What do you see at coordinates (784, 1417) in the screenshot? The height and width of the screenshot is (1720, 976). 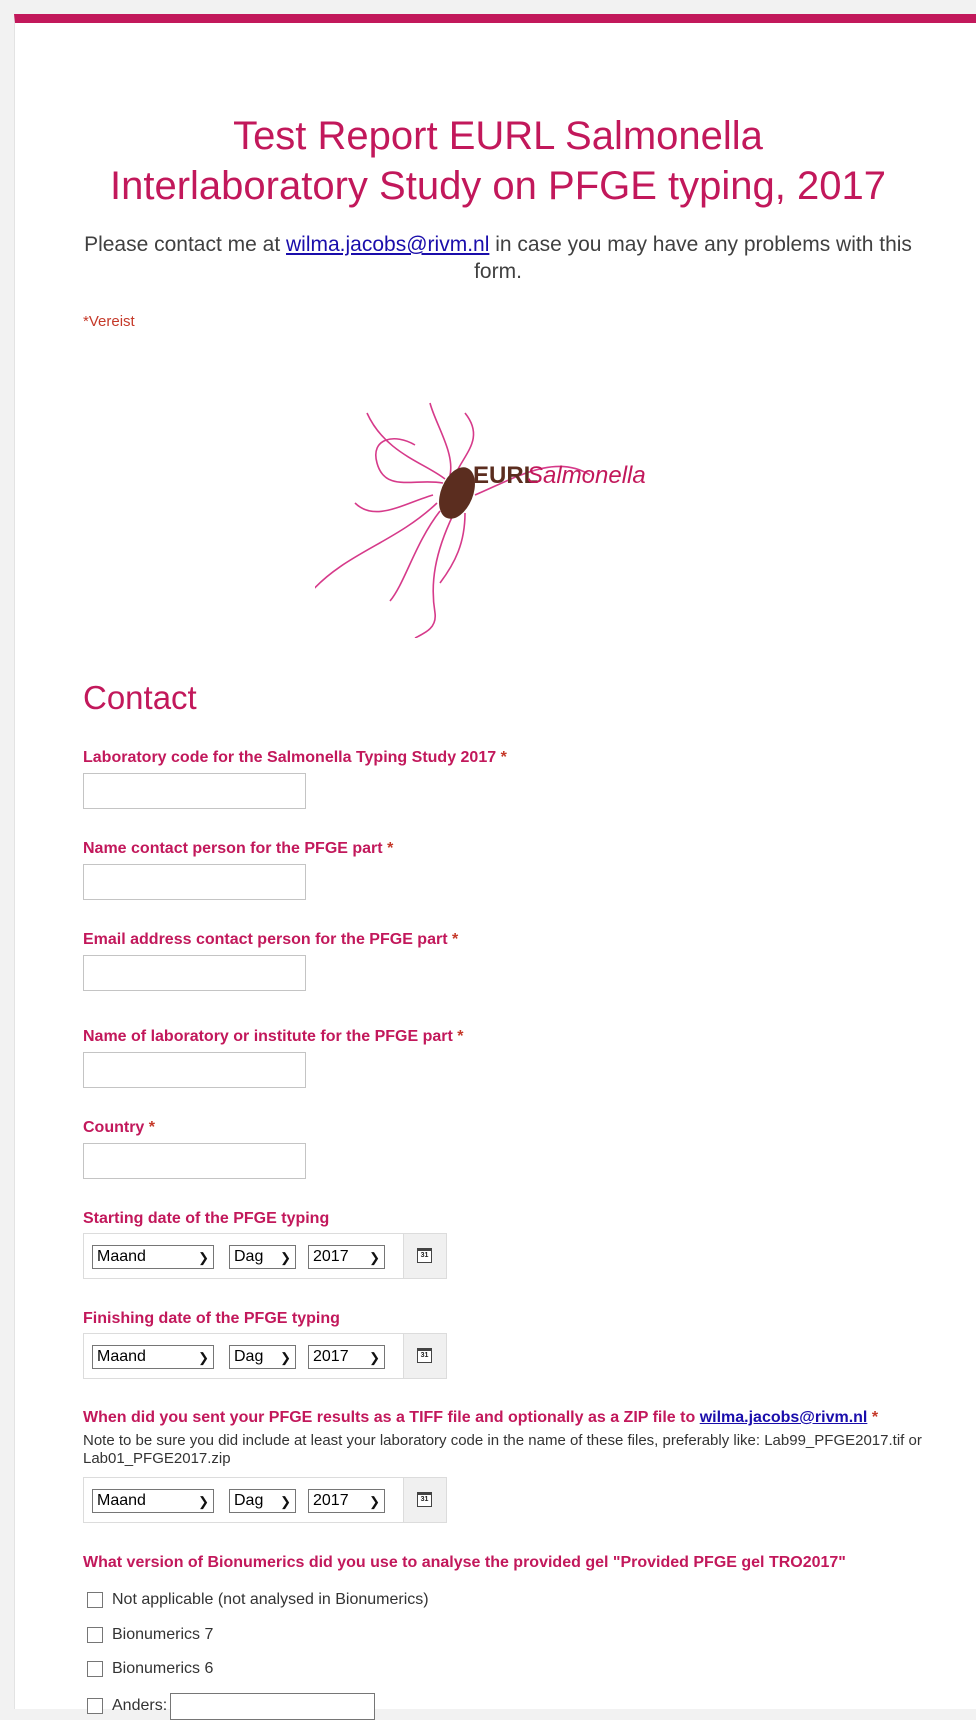 I see `results-email-link: wilma.jacobs@rivm.nl` at bounding box center [784, 1417].